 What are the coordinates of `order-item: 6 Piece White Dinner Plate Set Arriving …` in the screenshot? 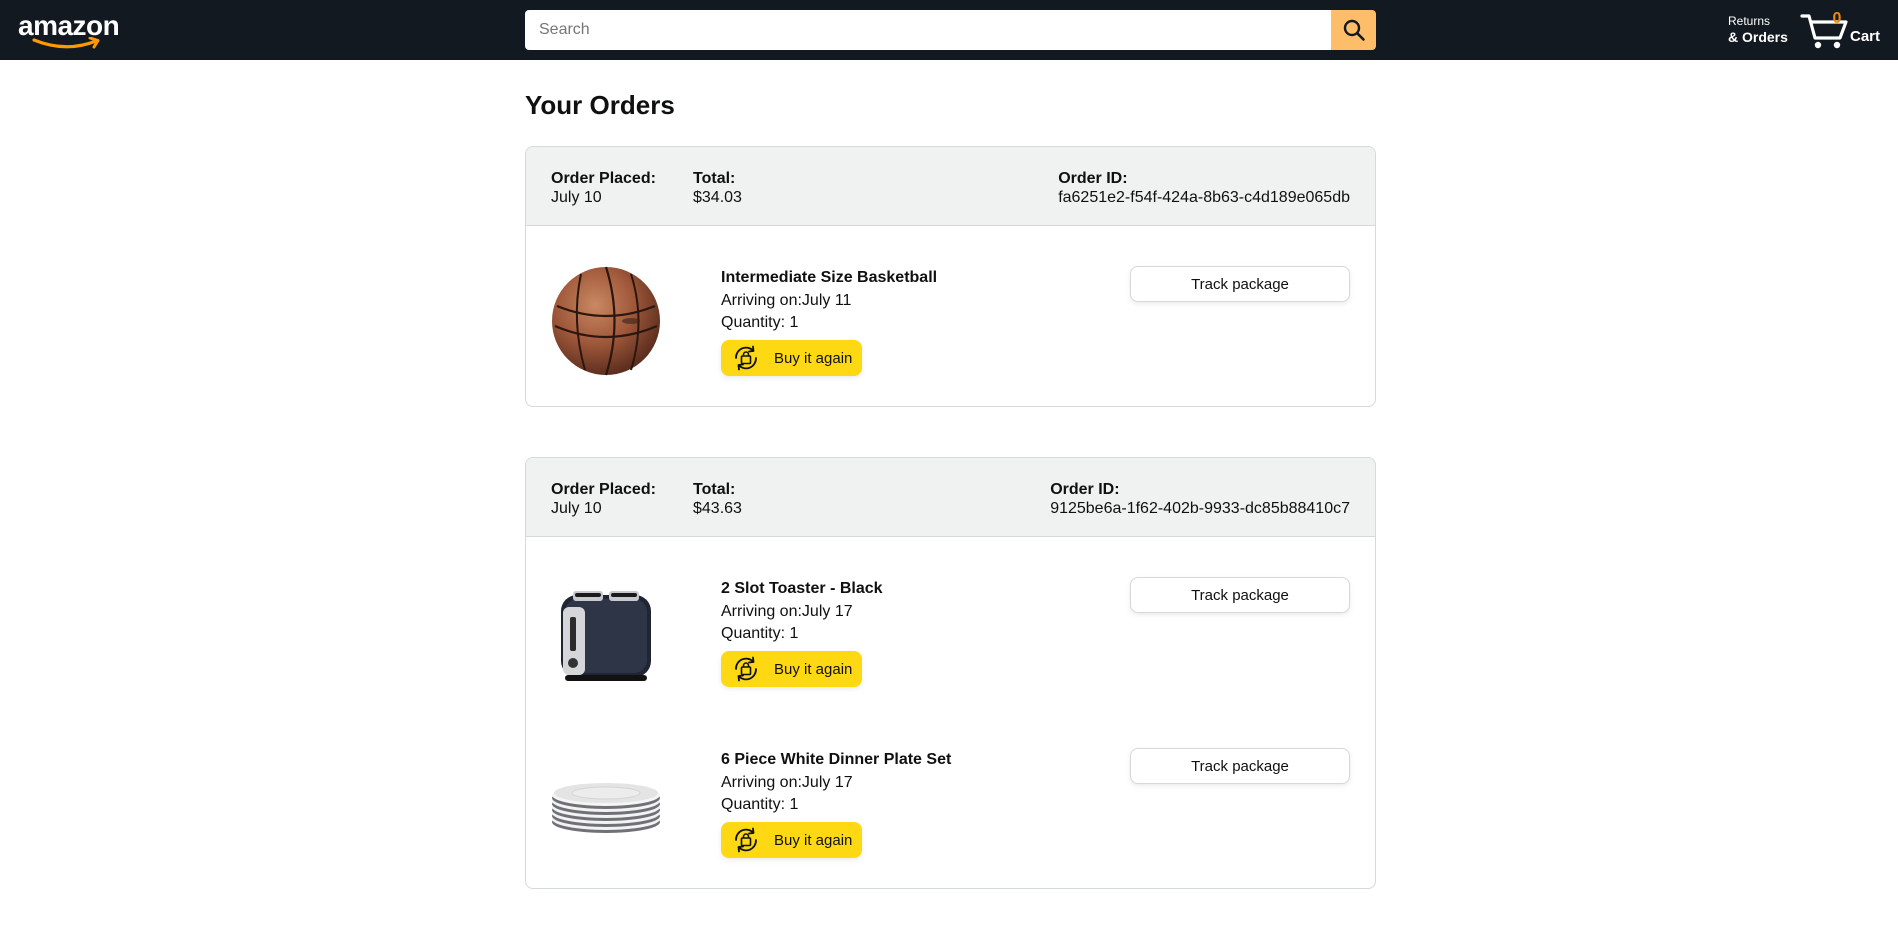 It's located at (950, 803).